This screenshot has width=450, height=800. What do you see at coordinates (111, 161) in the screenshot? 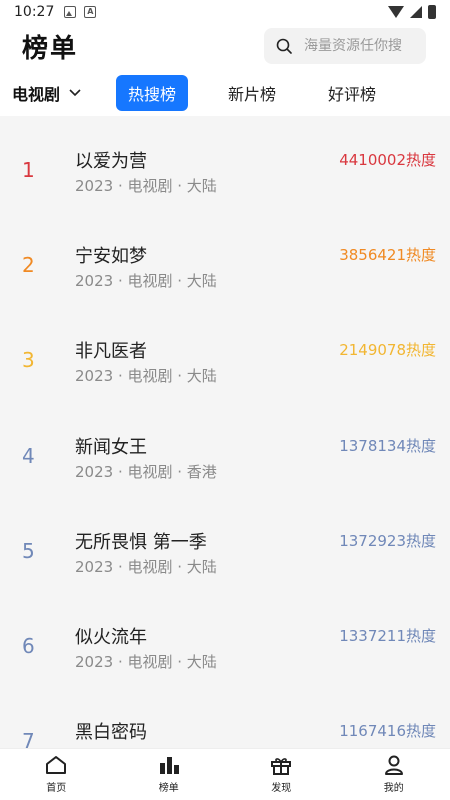
I see `item-title: 以爱为营` at bounding box center [111, 161].